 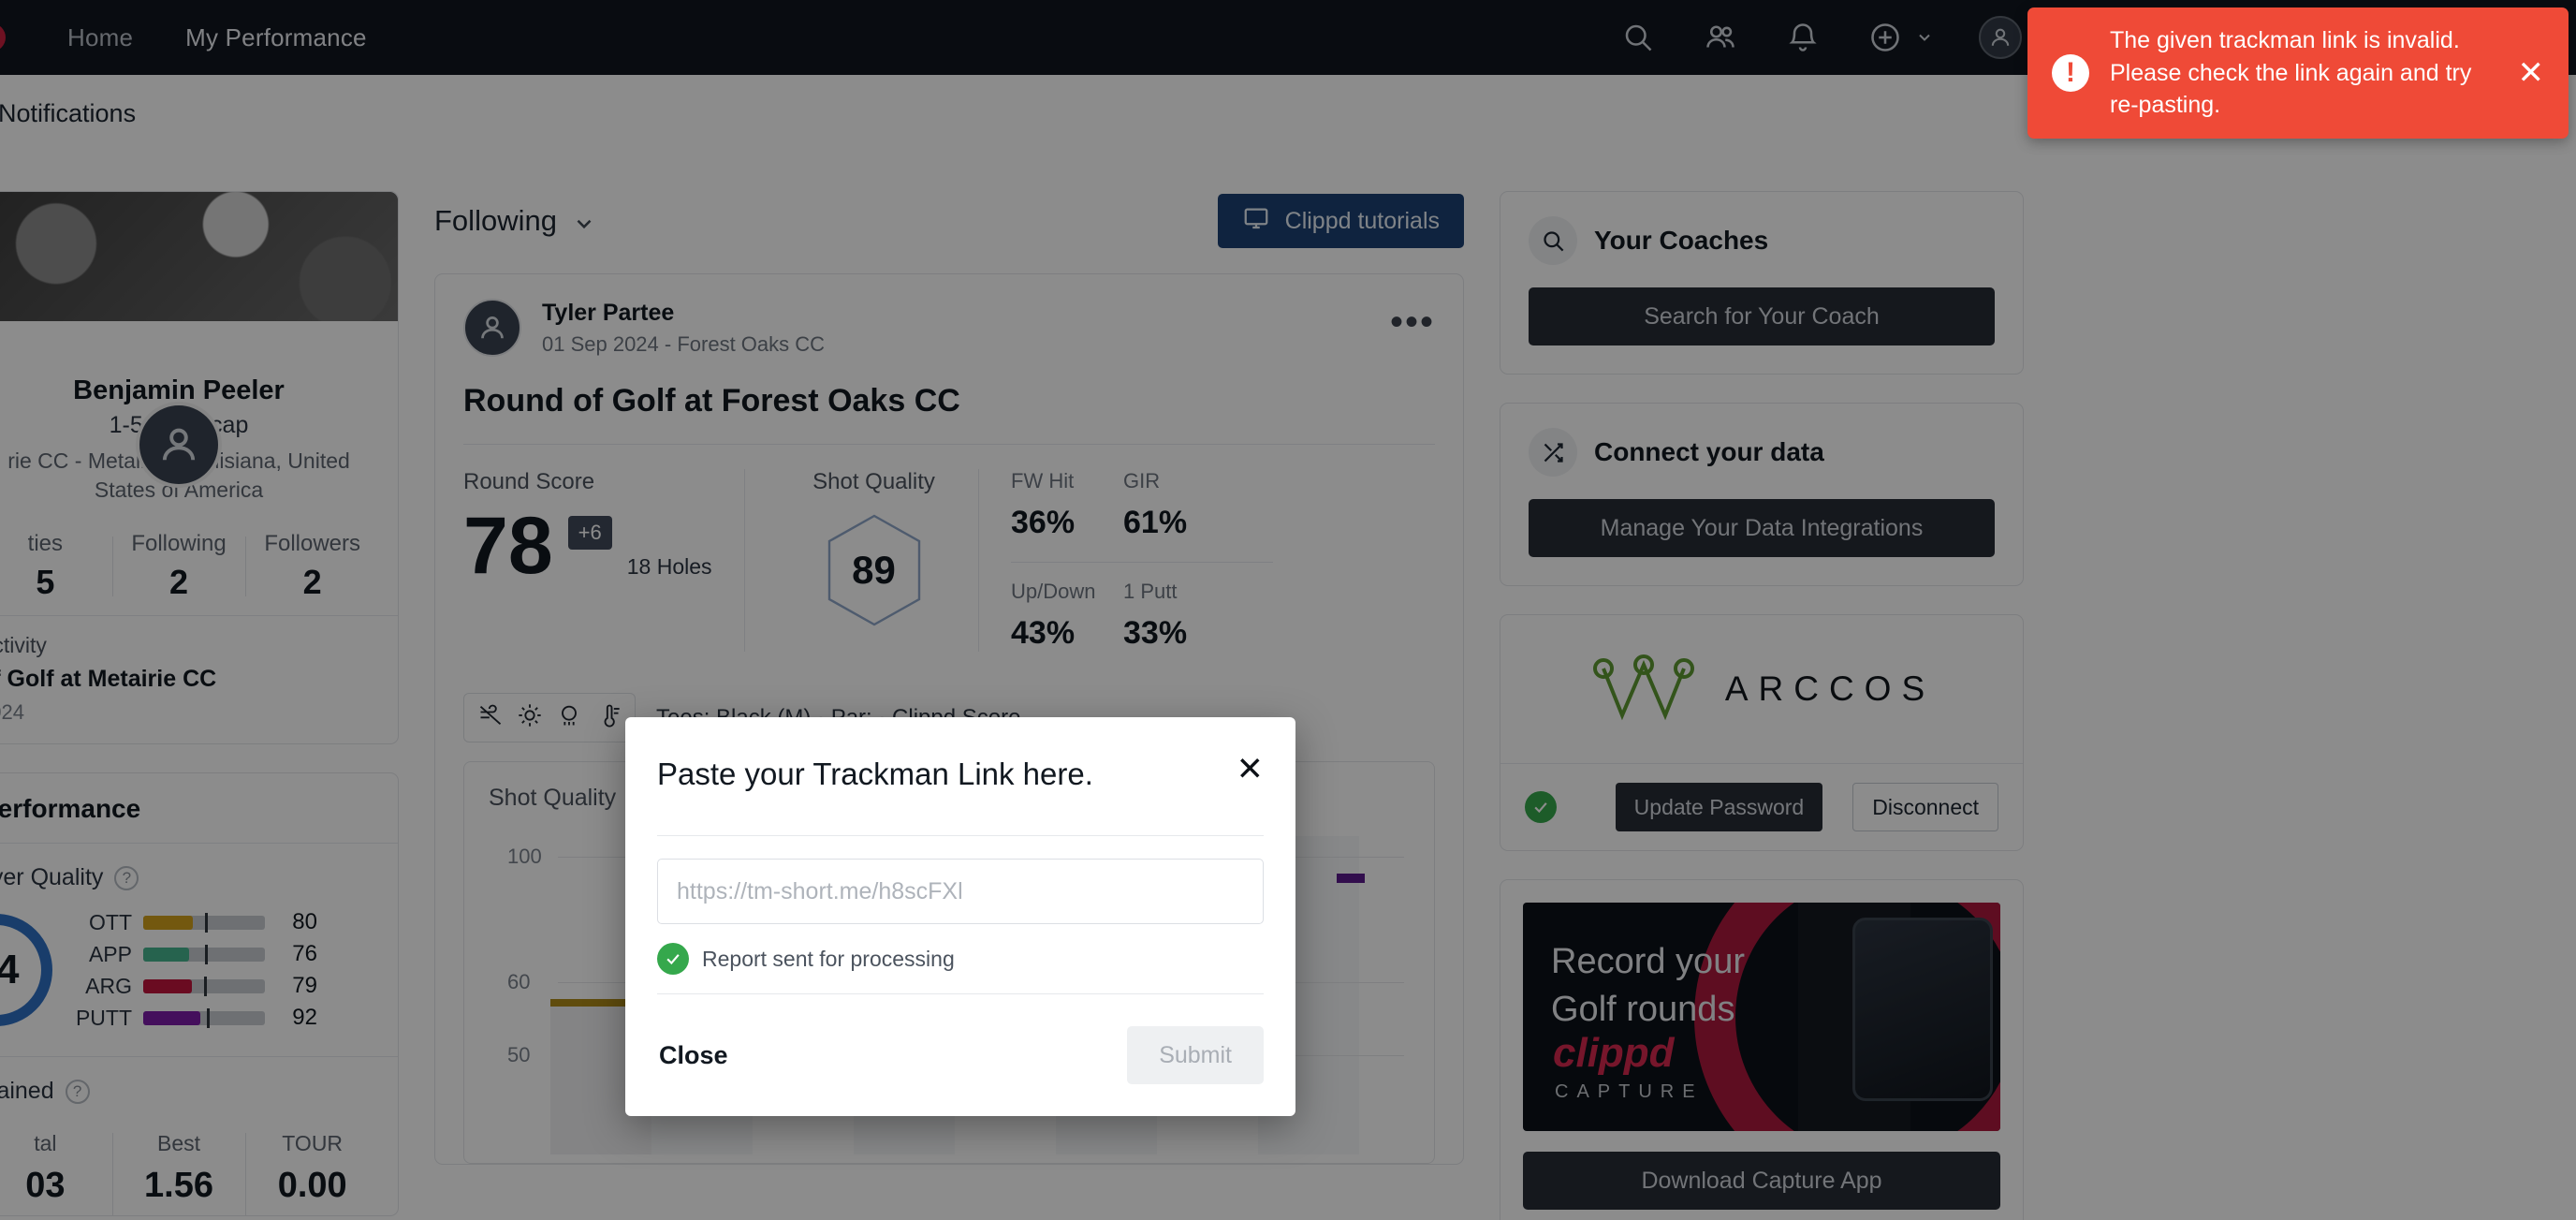 What do you see at coordinates (961, 891) in the screenshot?
I see `trackman-link-input` at bounding box center [961, 891].